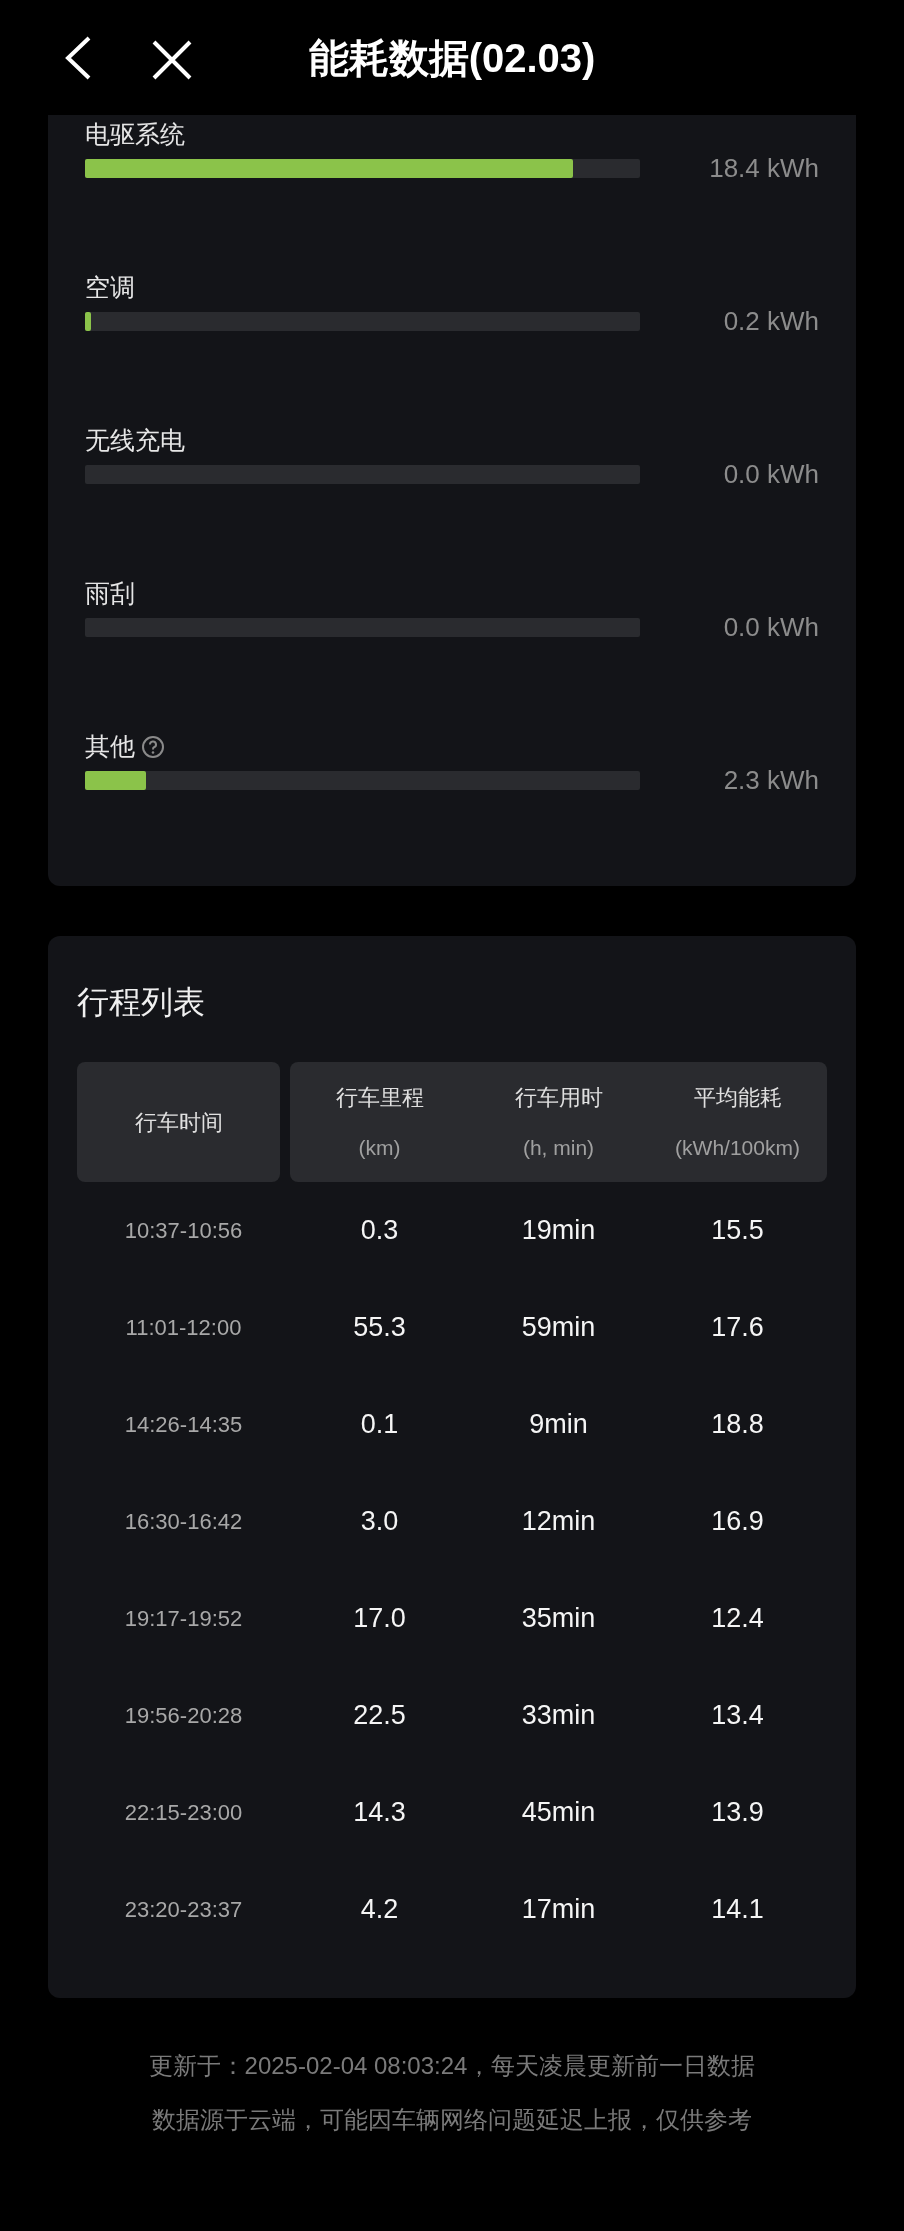 The width and height of the screenshot is (904, 2231). Describe the element at coordinates (183, 1231) in the screenshot. I see `table-cell-text: 10:37-10:56` at that location.